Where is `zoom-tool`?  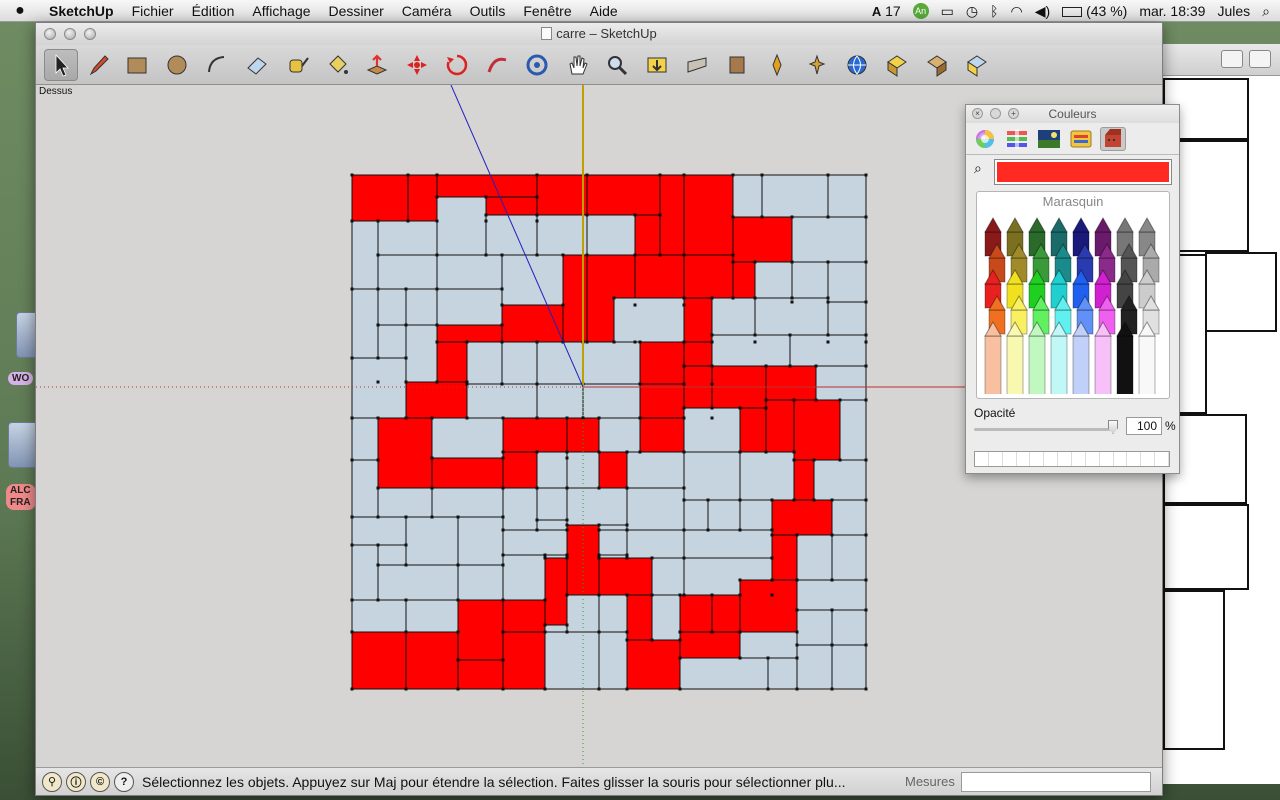
zoom-tool is located at coordinates (617, 65).